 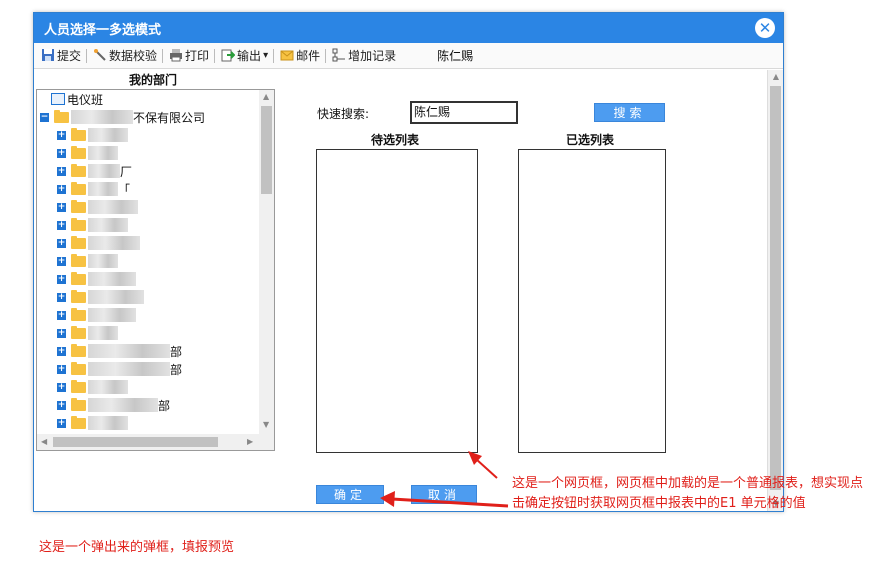 I want to click on toolbar: 提交 数据校验 打印 输出 ▾ 邮件 增加记录 陈仁赐, so click(x=408, y=56).